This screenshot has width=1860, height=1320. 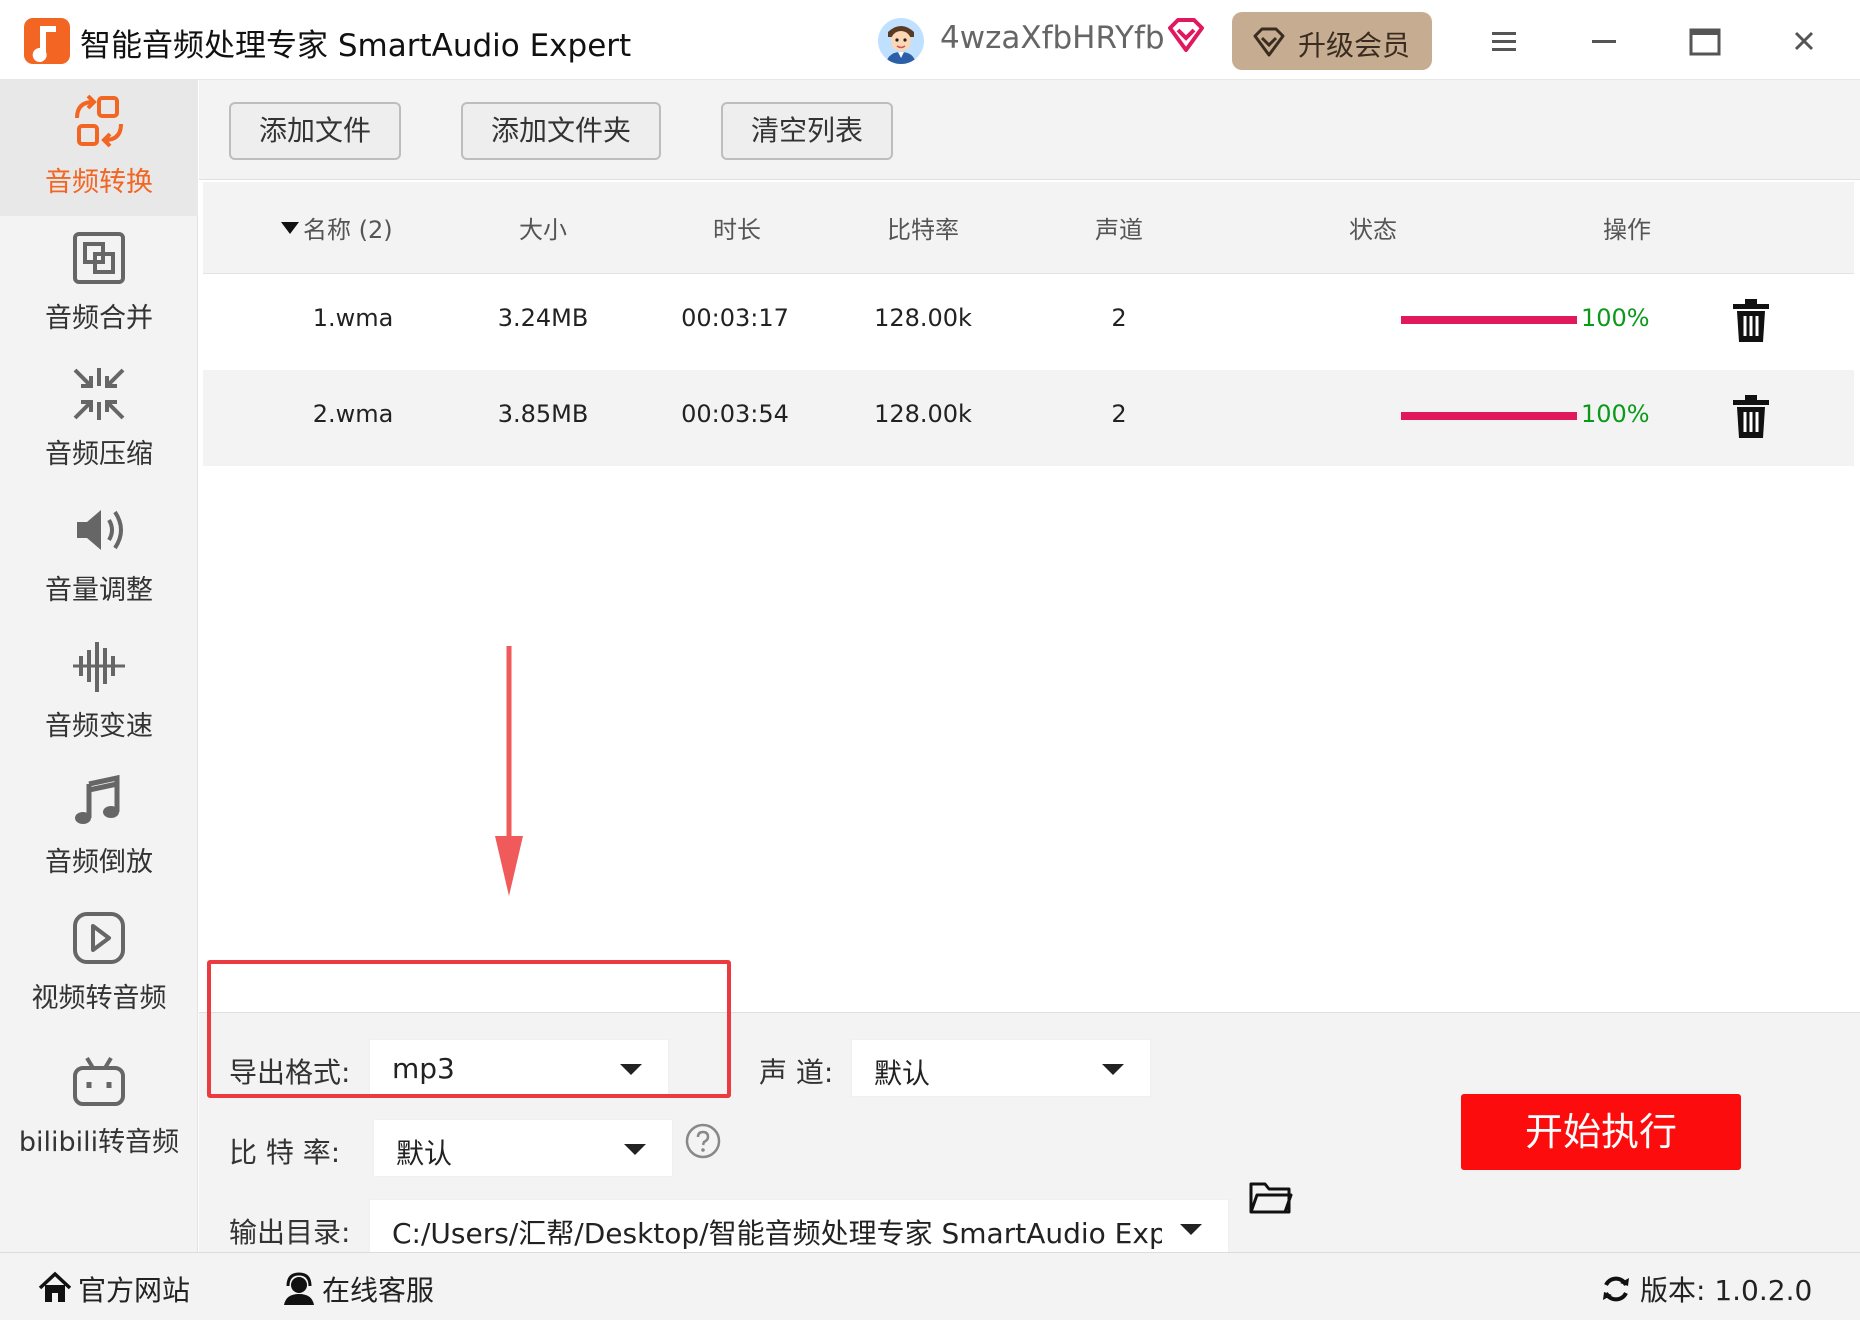 What do you see at coordinates (378, 1290) in the screenshot?
I see `support-label: 在线客服` at bounding box center [378, 1290].